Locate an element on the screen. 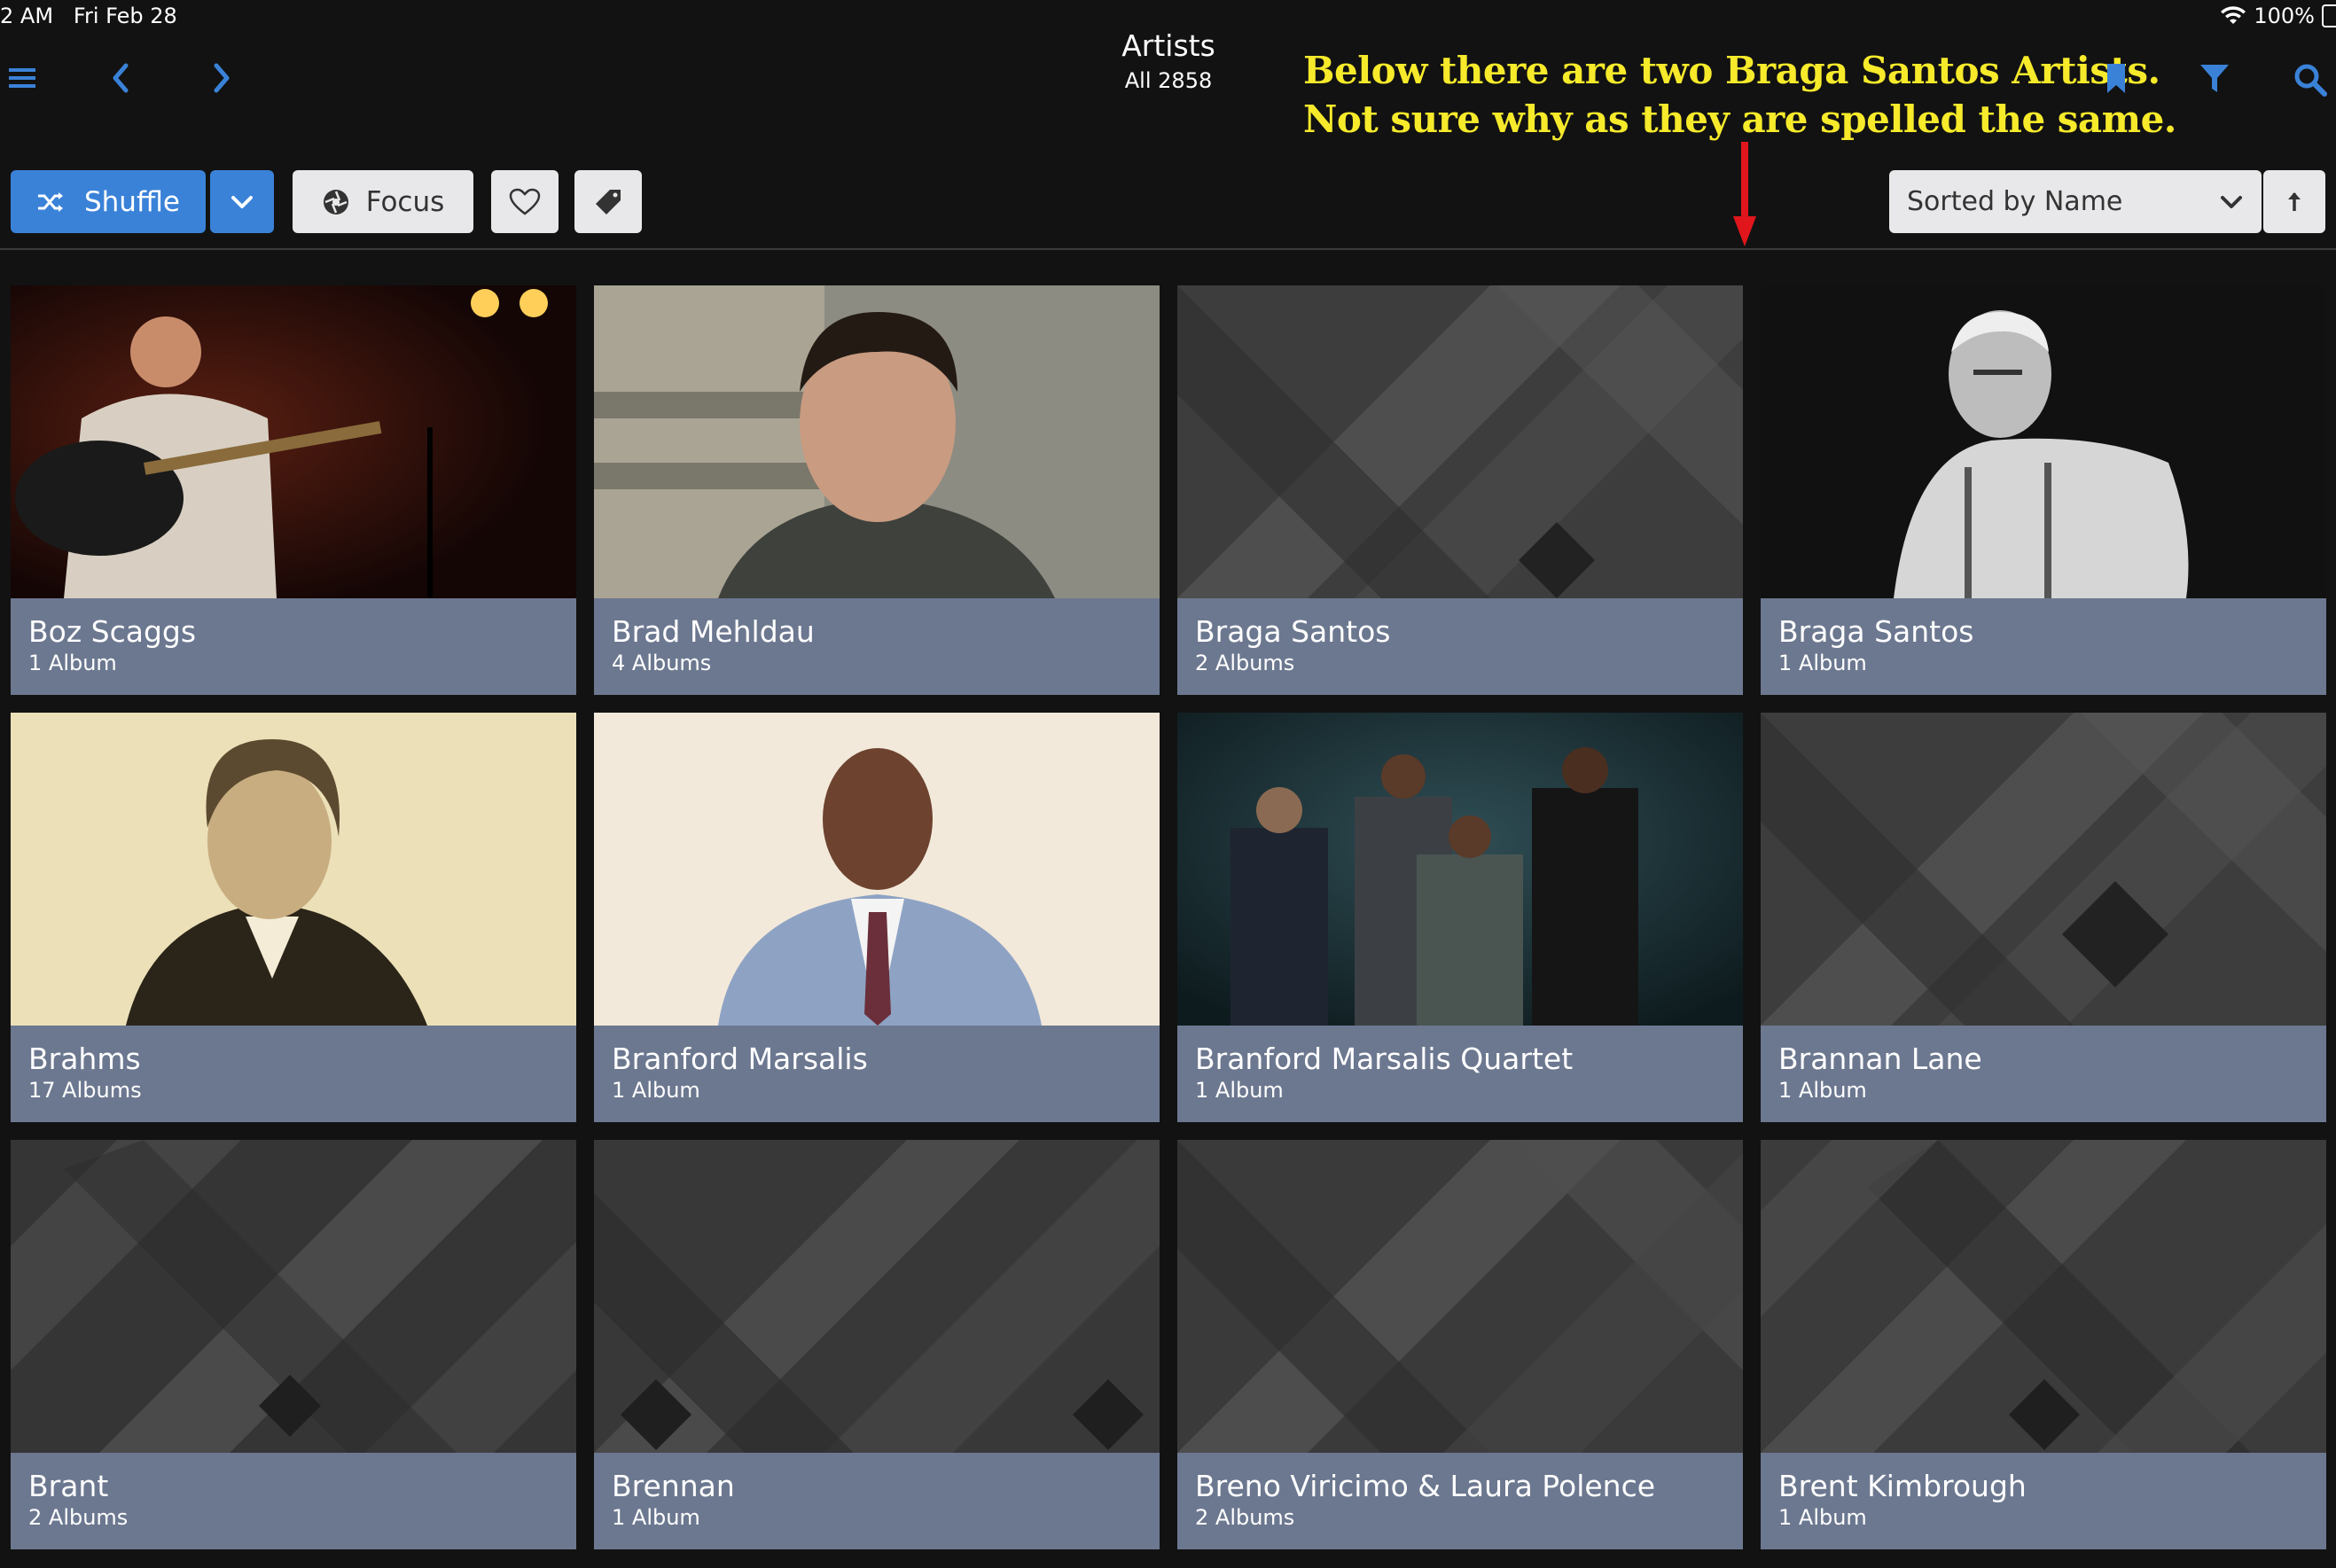  artist-caption: Boz Scaggs 1 Album is located at coordinates (293, 646).